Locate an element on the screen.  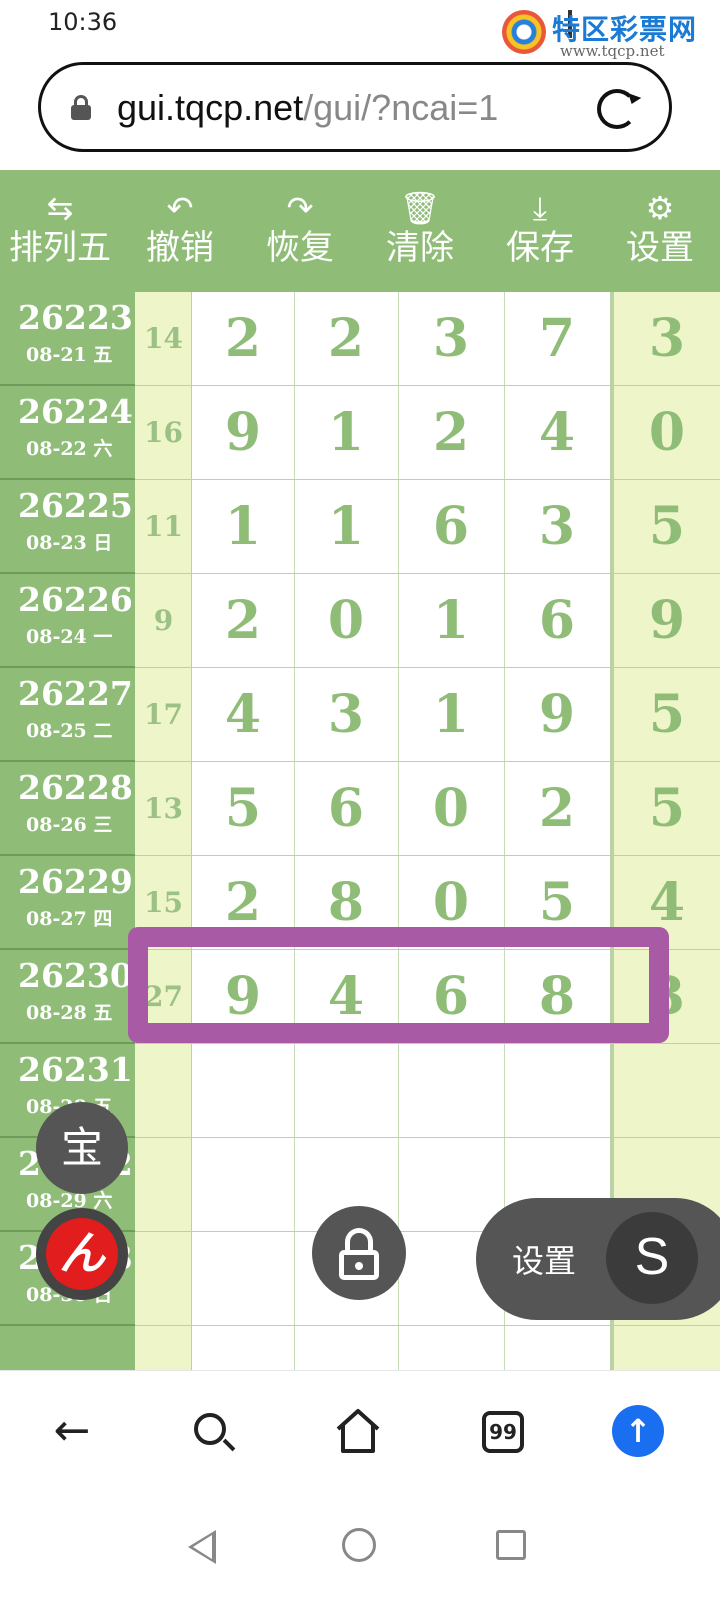
highlight-box is located at coordinates (398, 985).